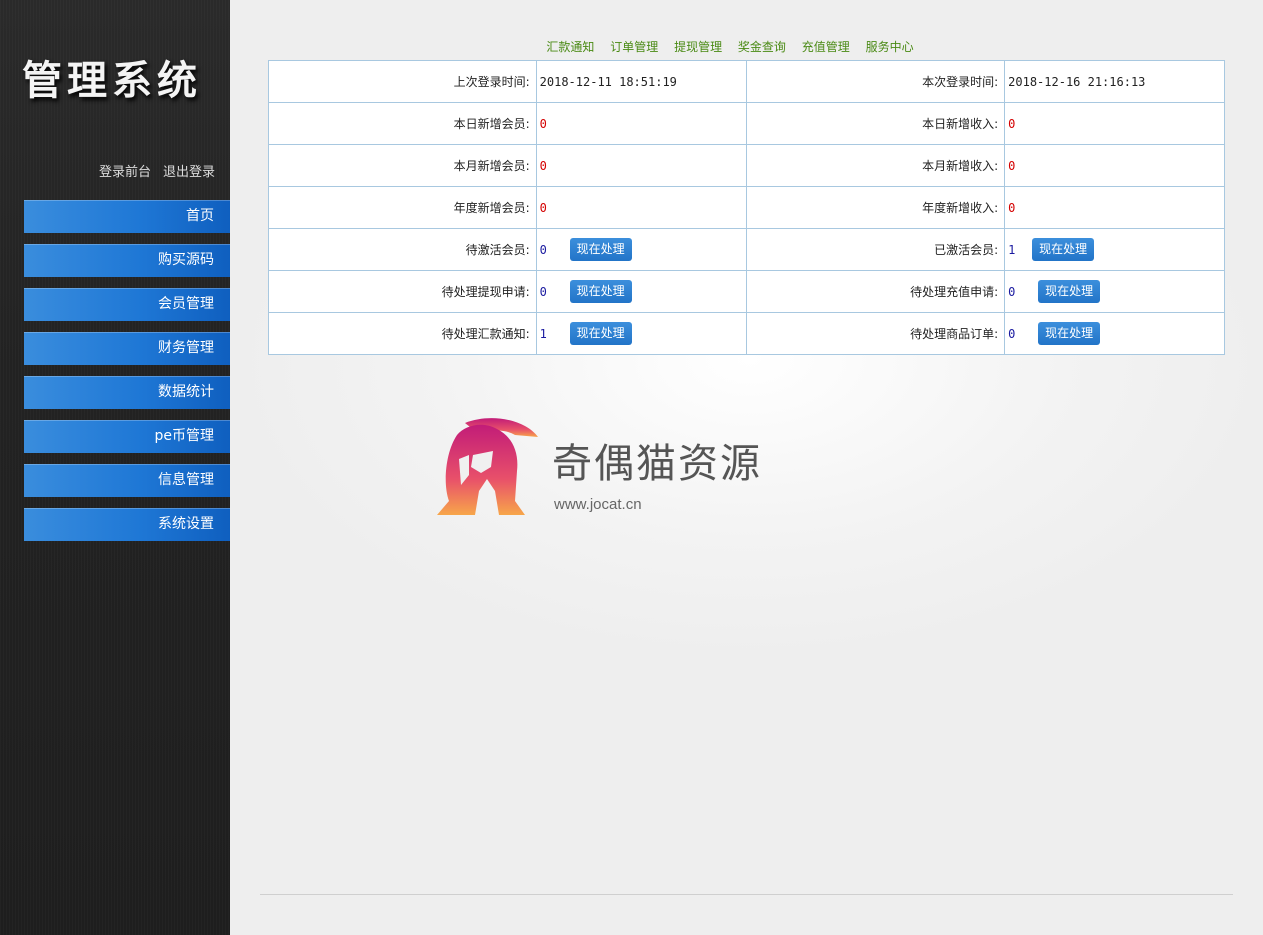 The image size is (1263, 935). I want to click on watermark-text: 奇偶猫资源, so click(657, 464).